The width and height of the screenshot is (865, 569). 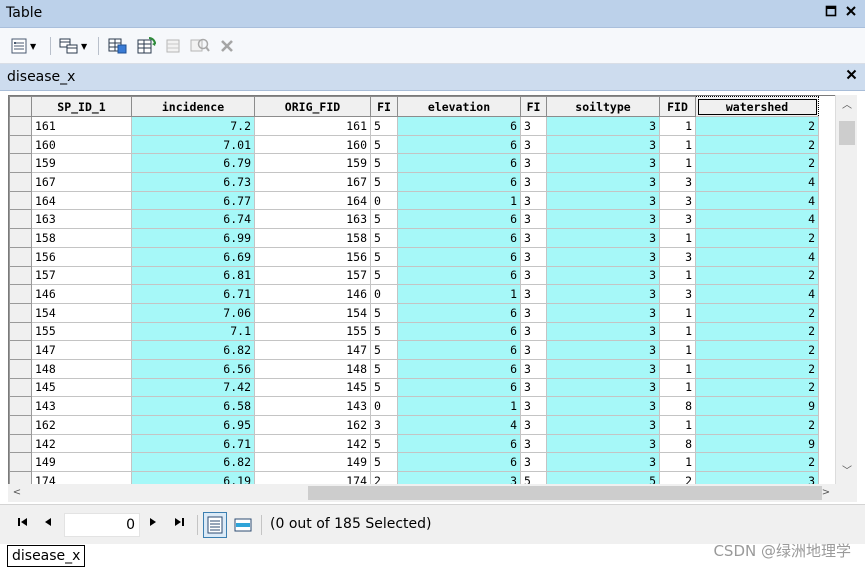 I want to click on table-cell-orig-fid: 160, so click(x=312, y=144).